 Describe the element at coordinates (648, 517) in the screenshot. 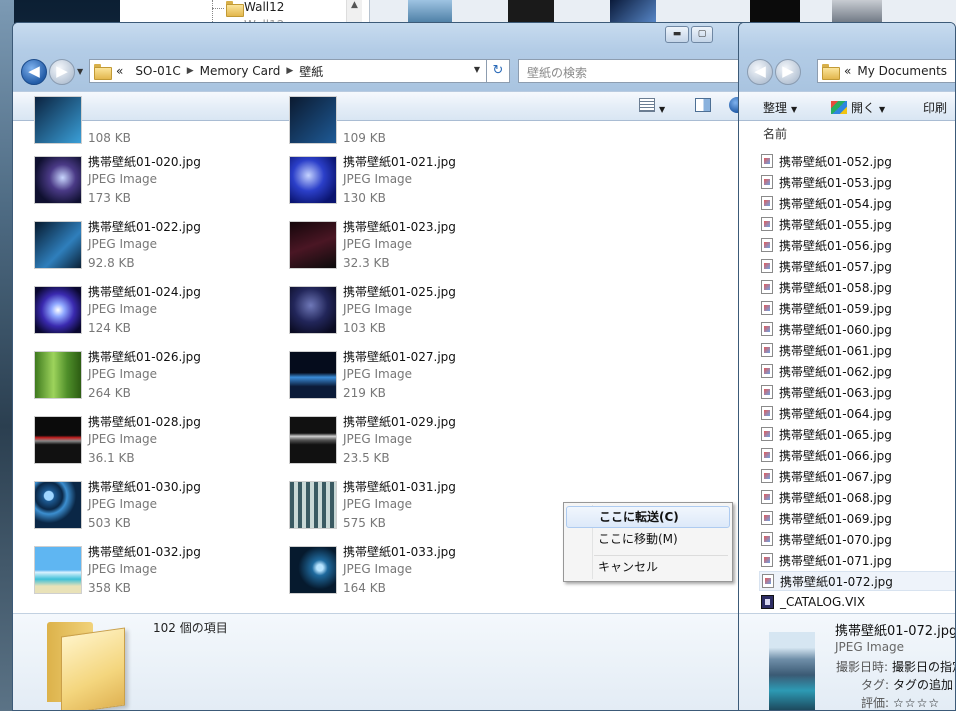

I see `menu-item-copy-here: ここに転送(C)` at that location.